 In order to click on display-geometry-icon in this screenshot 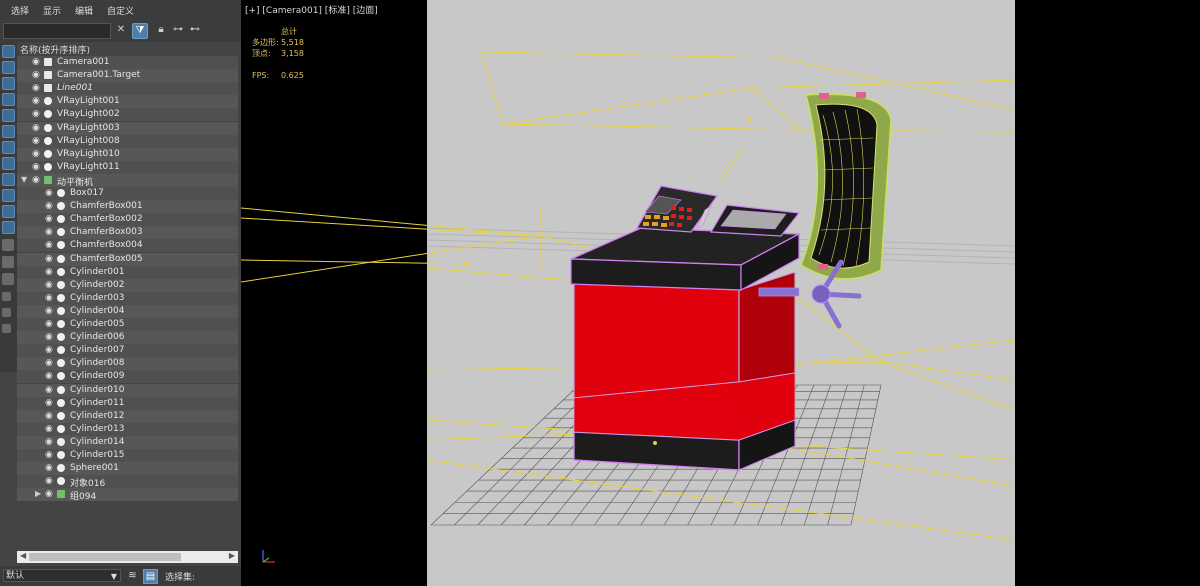, I will do `click(8, 51)`.